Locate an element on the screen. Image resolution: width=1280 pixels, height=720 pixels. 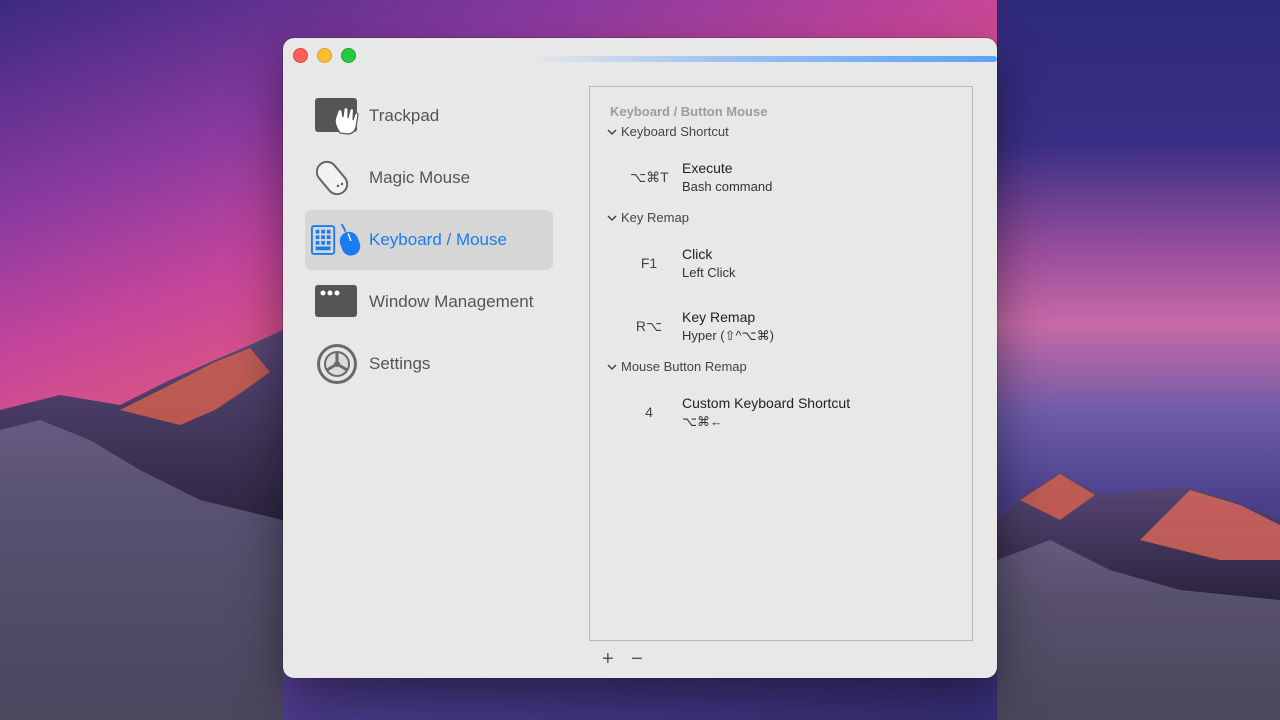
title-bar is located at coordinates (640, 55).